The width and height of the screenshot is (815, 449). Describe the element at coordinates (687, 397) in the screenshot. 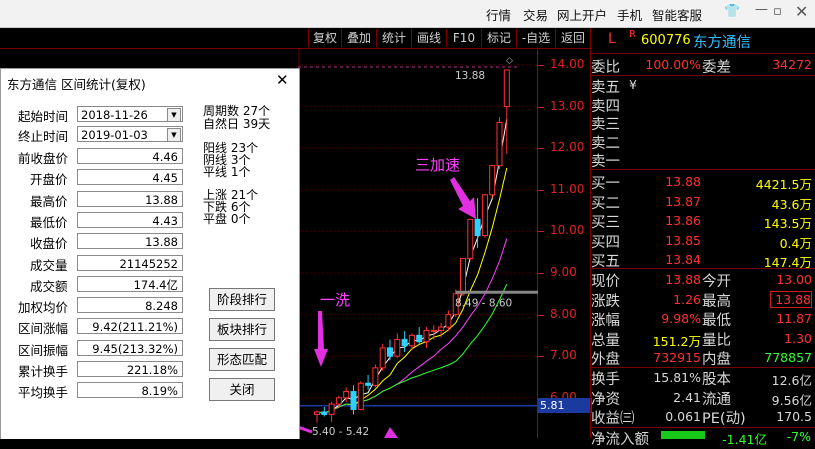

I see `panel-stat-value-a-1: 2.41` at that location.